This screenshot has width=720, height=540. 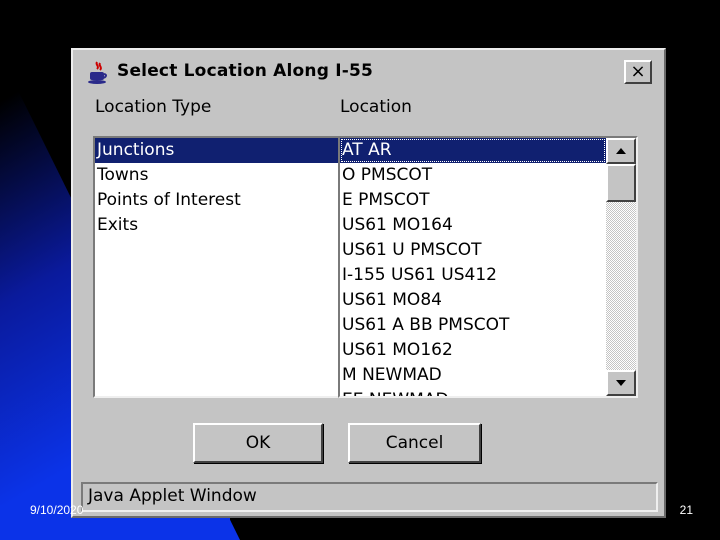 What do you see at coordinates (473, 375) in the screenshot?
I see `list-item: M NEWMAD` at bounding box center [473, 375].